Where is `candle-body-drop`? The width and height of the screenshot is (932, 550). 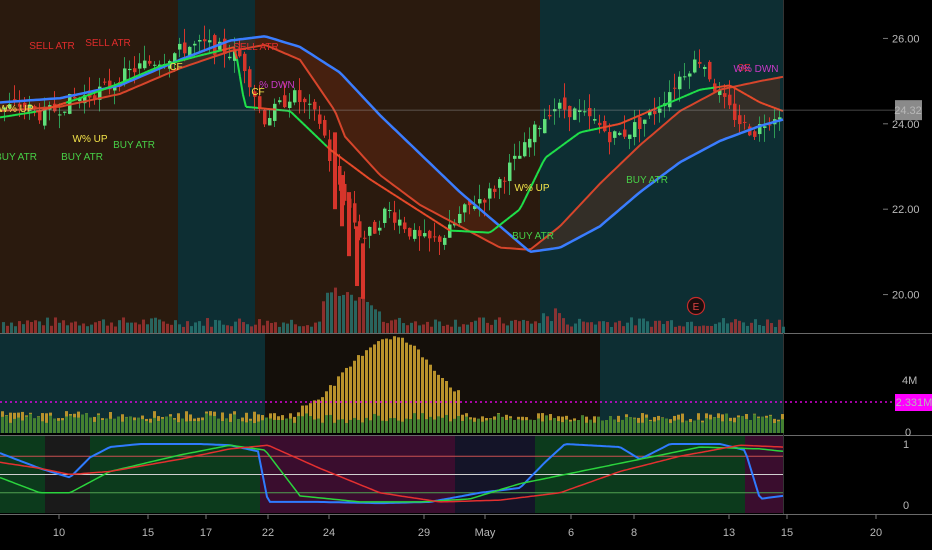 candle-body-drop is located at coordinates (335, 171).